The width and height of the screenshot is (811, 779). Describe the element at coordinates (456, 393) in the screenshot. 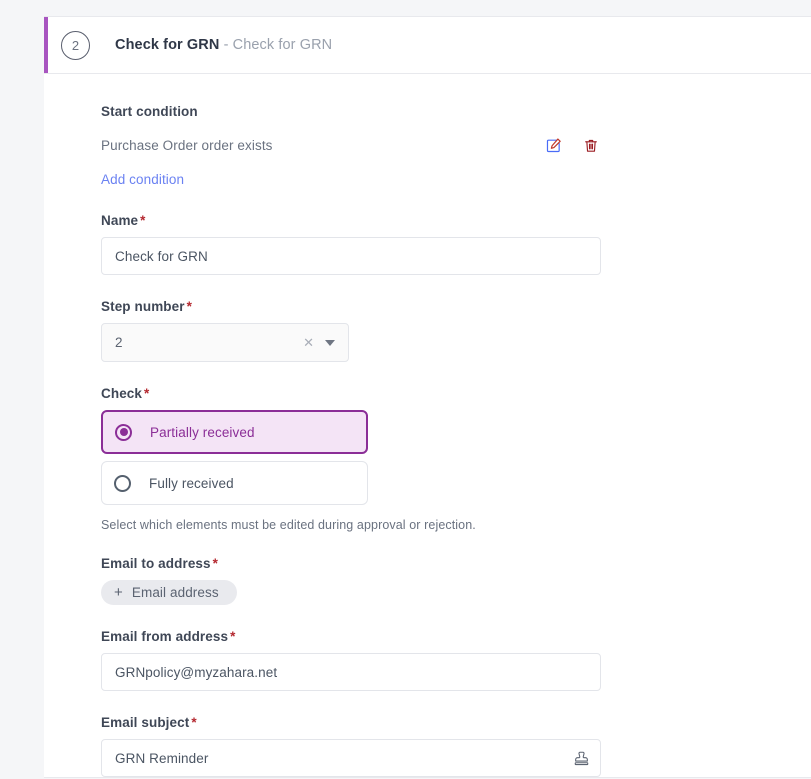

I see `check-label: Check *` at that location.